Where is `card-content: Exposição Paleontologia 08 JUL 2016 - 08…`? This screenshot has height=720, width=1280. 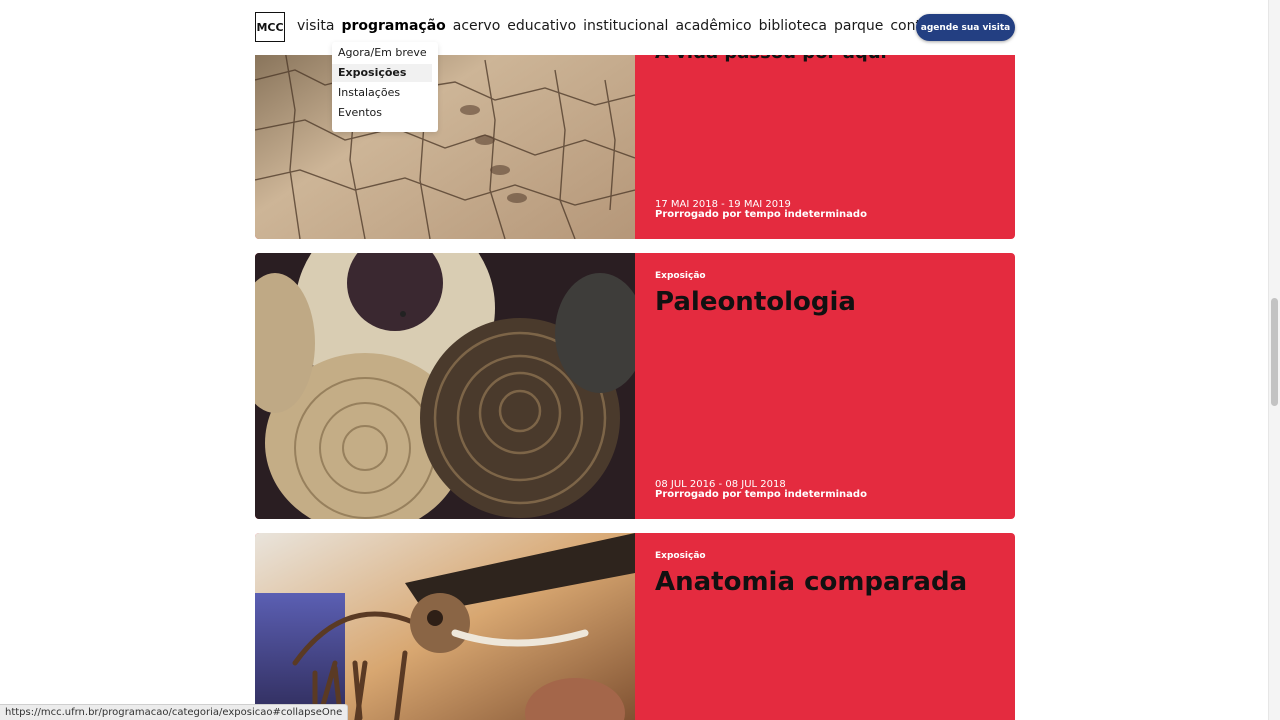 card-content: Exposição Paleontologia 08 JUL 2016 - 08… is located at coordinates (830, 386).